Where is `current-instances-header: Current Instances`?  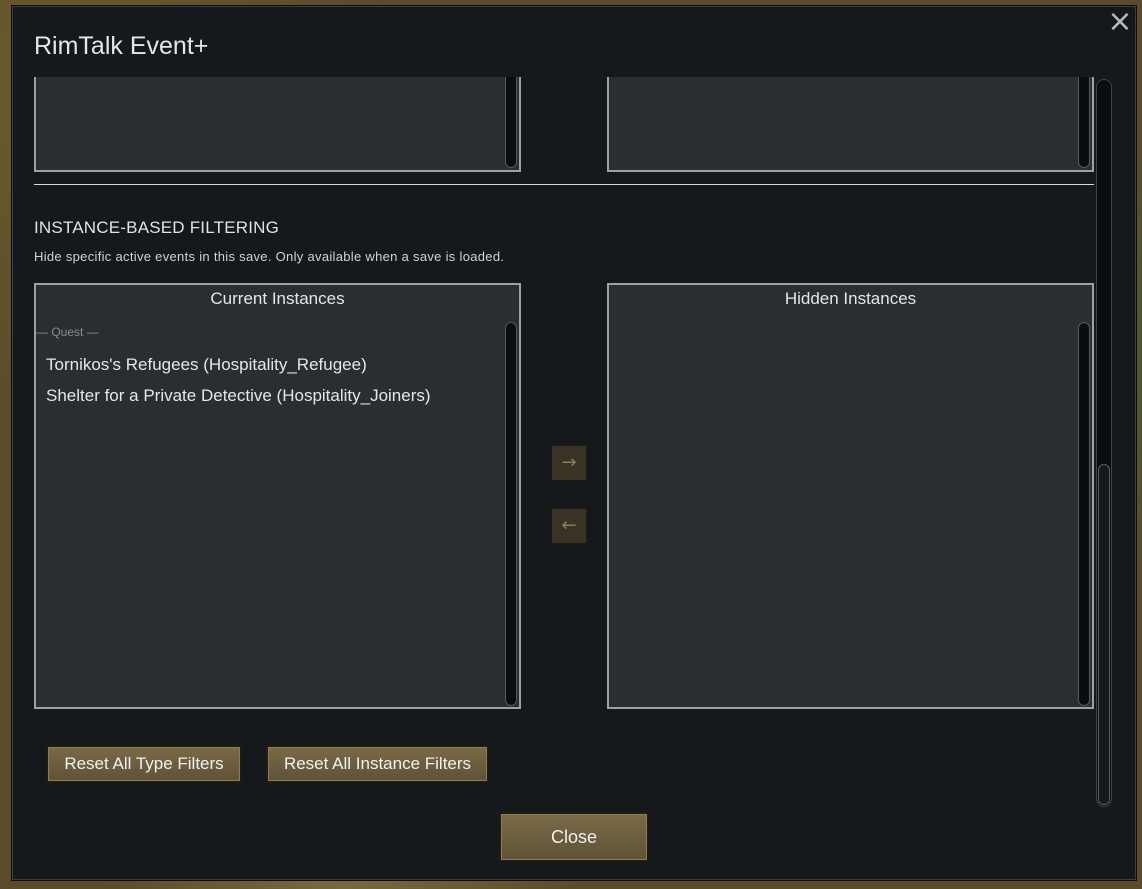
current-instances-header: Current Instances is located at coordinates (277, 298).